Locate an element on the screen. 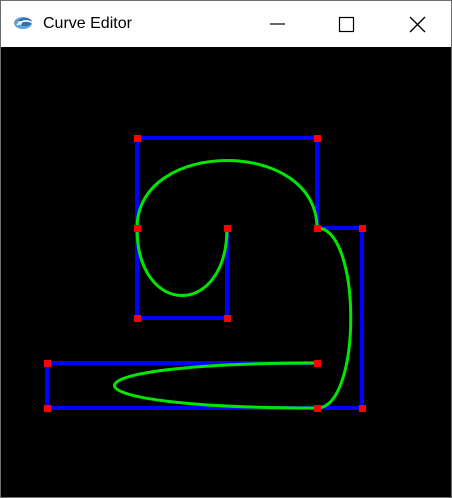 The width and height of the screenshot is (452, 498). window-title: Curve Editor is located at coordinates (87, 23).